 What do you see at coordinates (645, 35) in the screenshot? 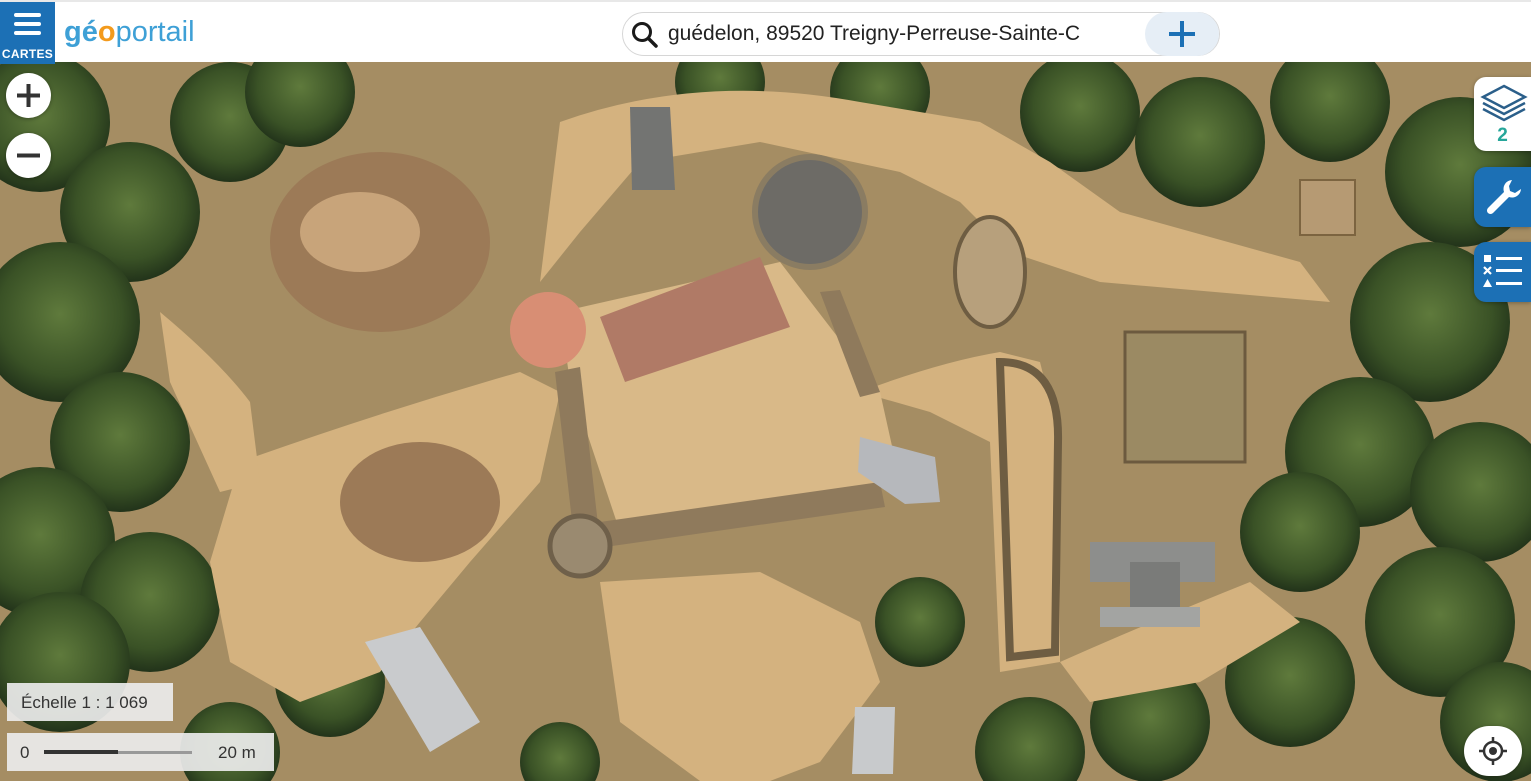
I see `search-icon` at bounding box center [645, 35].